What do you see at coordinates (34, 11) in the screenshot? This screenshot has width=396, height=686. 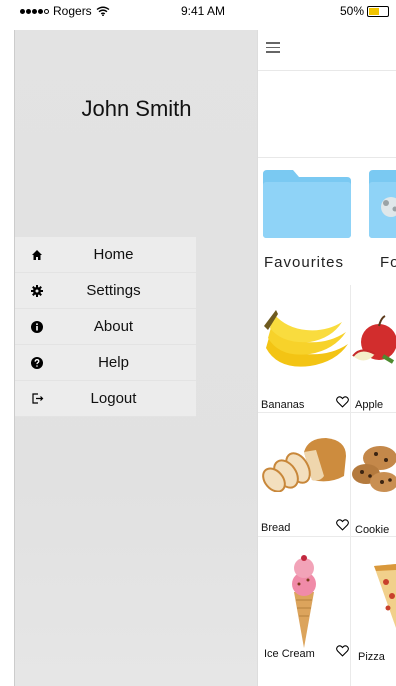 I see `signal-icon` at bounding box center [34, 11].